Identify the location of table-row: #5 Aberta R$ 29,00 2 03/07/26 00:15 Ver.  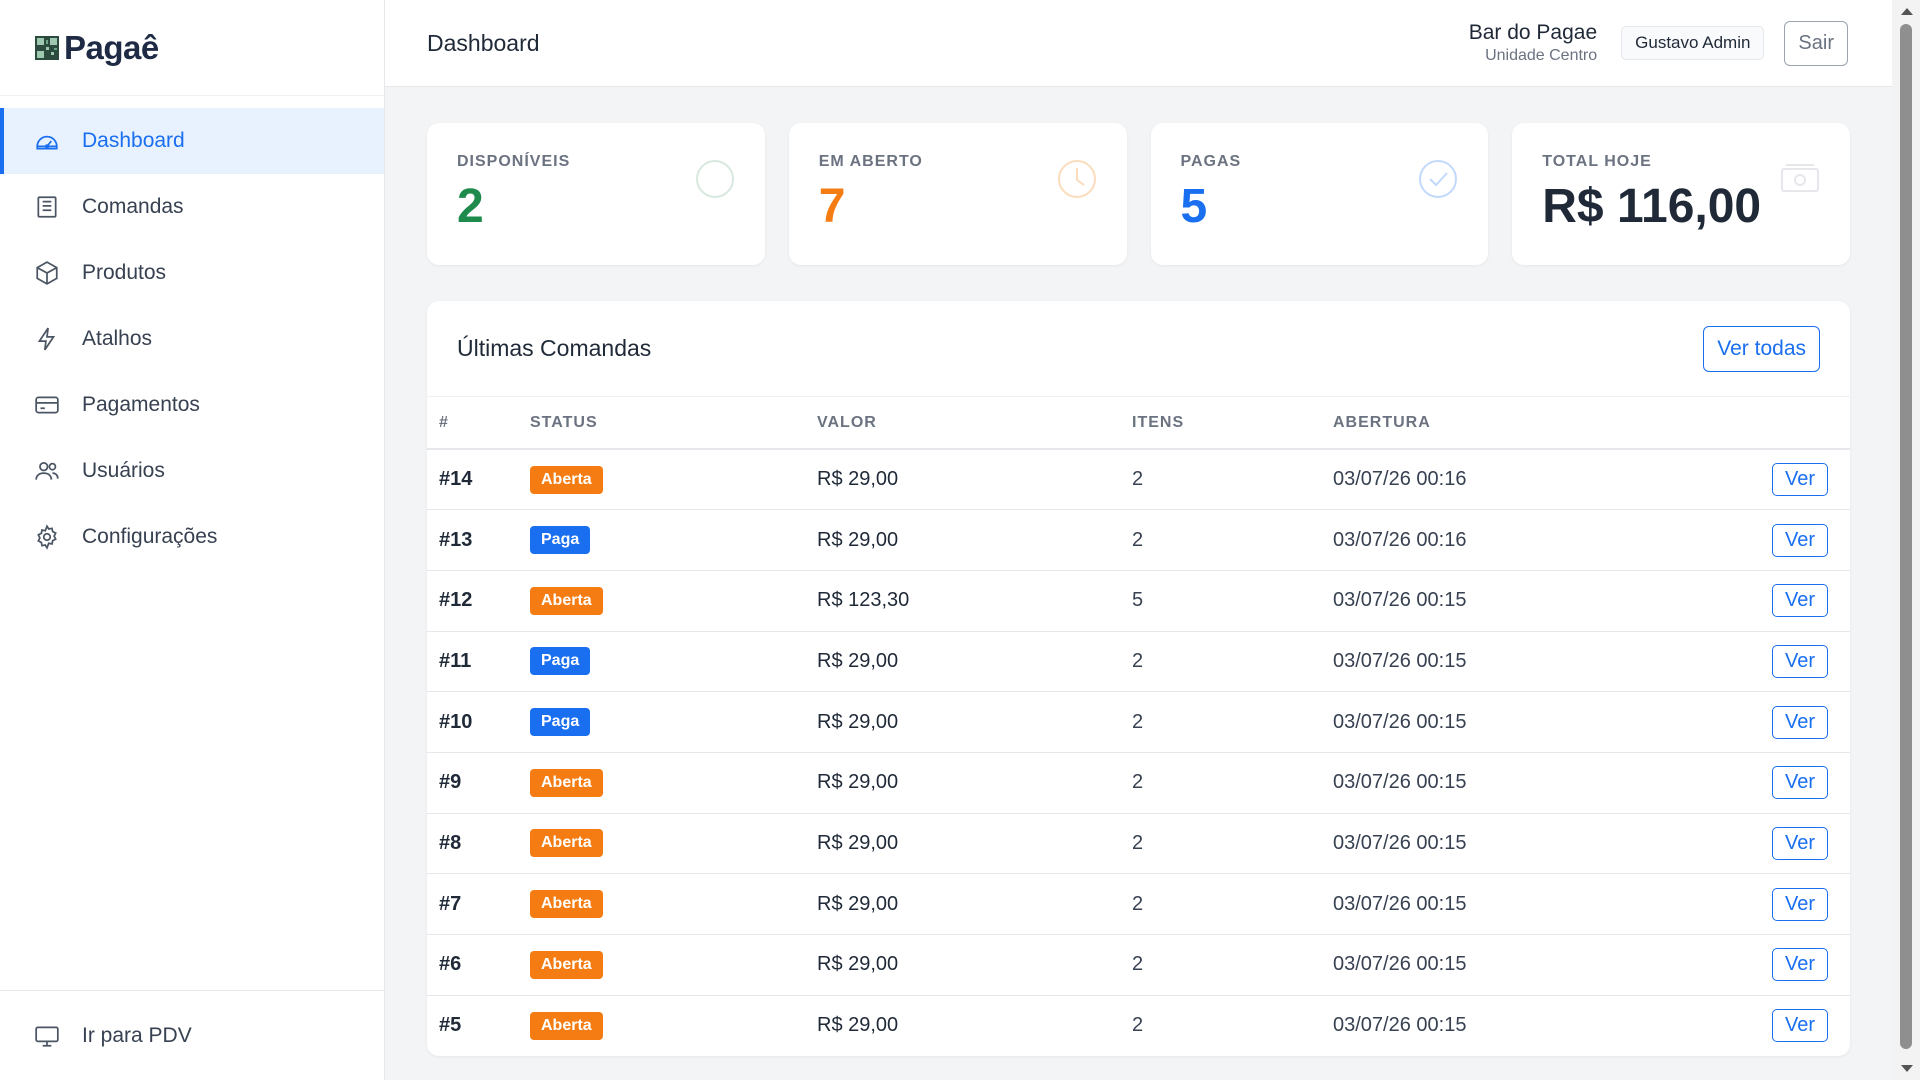
(1138, 1025).